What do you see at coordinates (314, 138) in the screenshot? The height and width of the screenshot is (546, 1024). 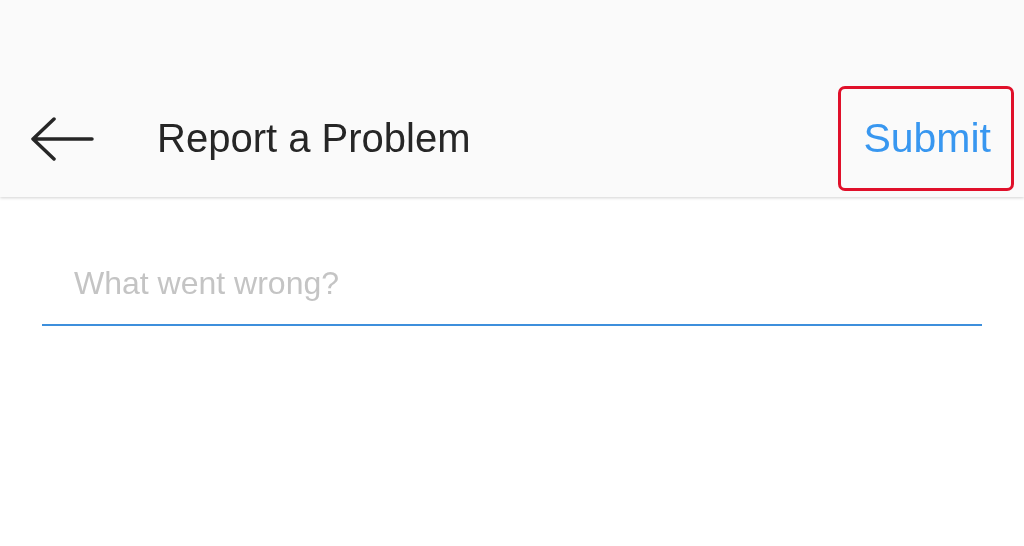 I see `page-title: Report a Problem` at bounding box center [314, 138].